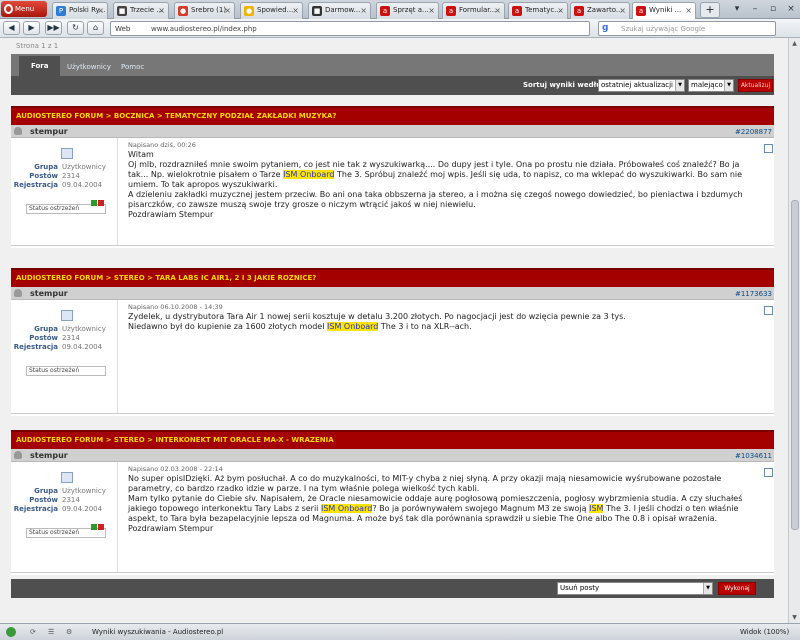 This screenshot has height=640, width=800. What do you see at coordinates (31, 28) in the screenshot?
I see `forward-icon: ▶` at bounding box center [31, 28].